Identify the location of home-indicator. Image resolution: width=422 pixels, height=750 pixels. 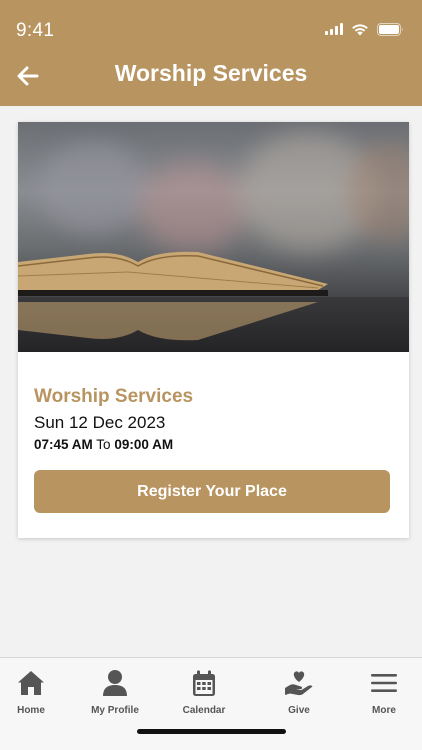
(211, 731).